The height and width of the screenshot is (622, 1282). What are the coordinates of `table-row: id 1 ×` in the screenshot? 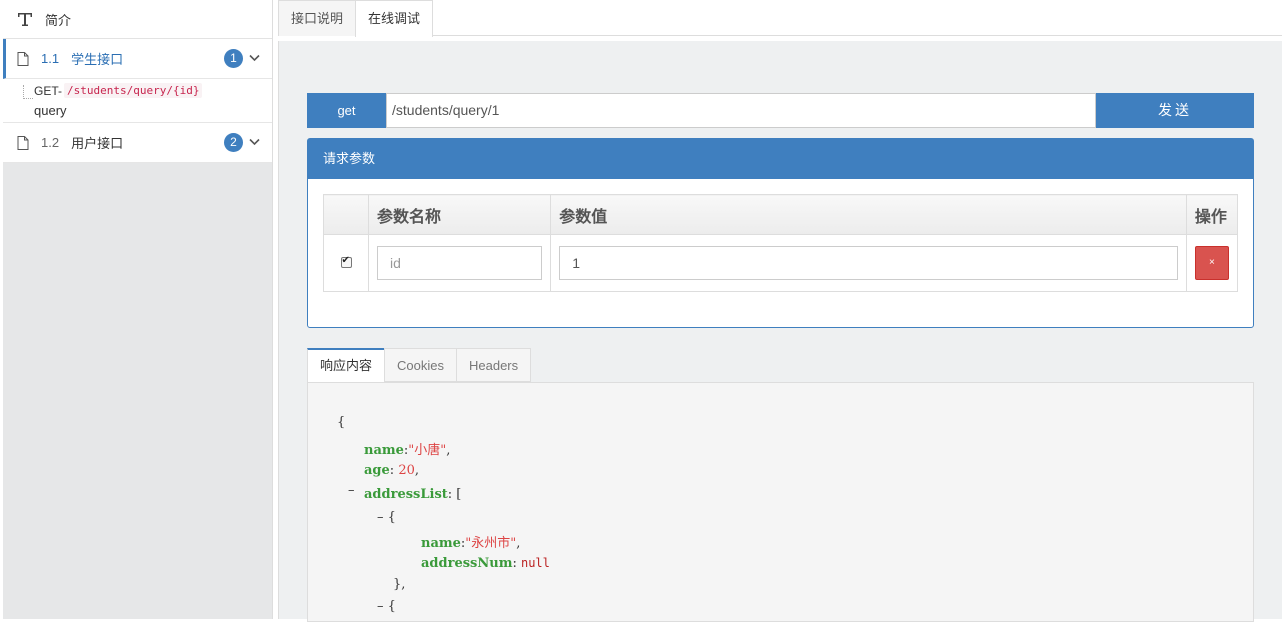 It's located at (780, 263).